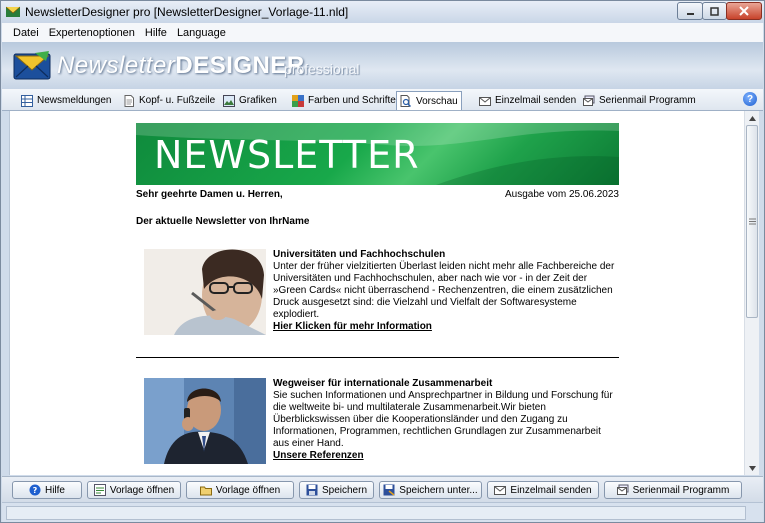  I want to click on businessman-on-phone-photo, so click(205, 421).